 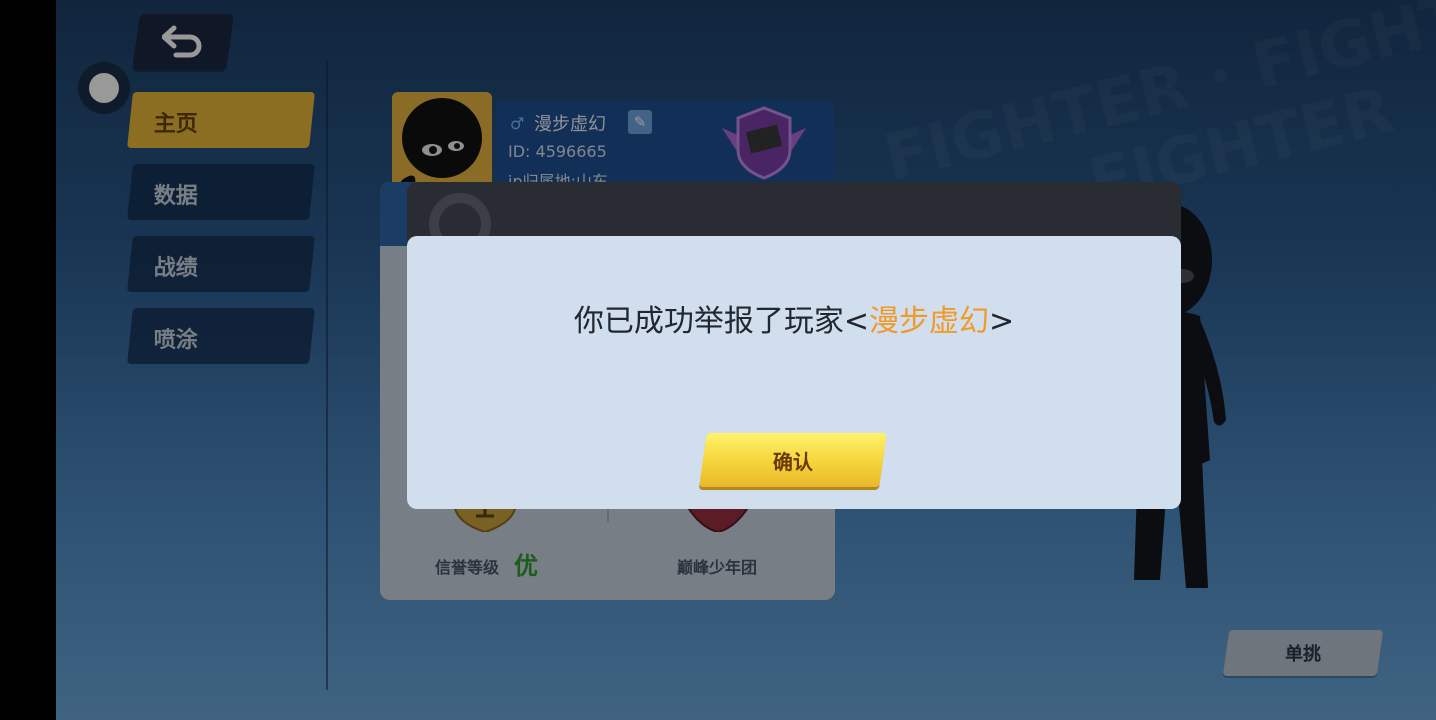 I want to click on message-prefix: 你已成功举报了玩家<, so click(x=721, y=321).